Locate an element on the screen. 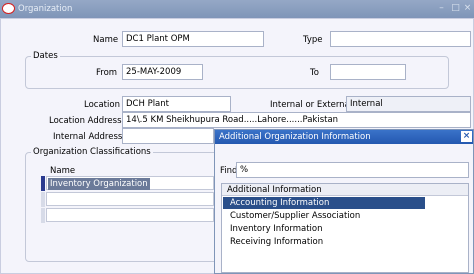  list-item-customer-supplier-association: Customer/Supplier Association is located at coordinates (324, 216).